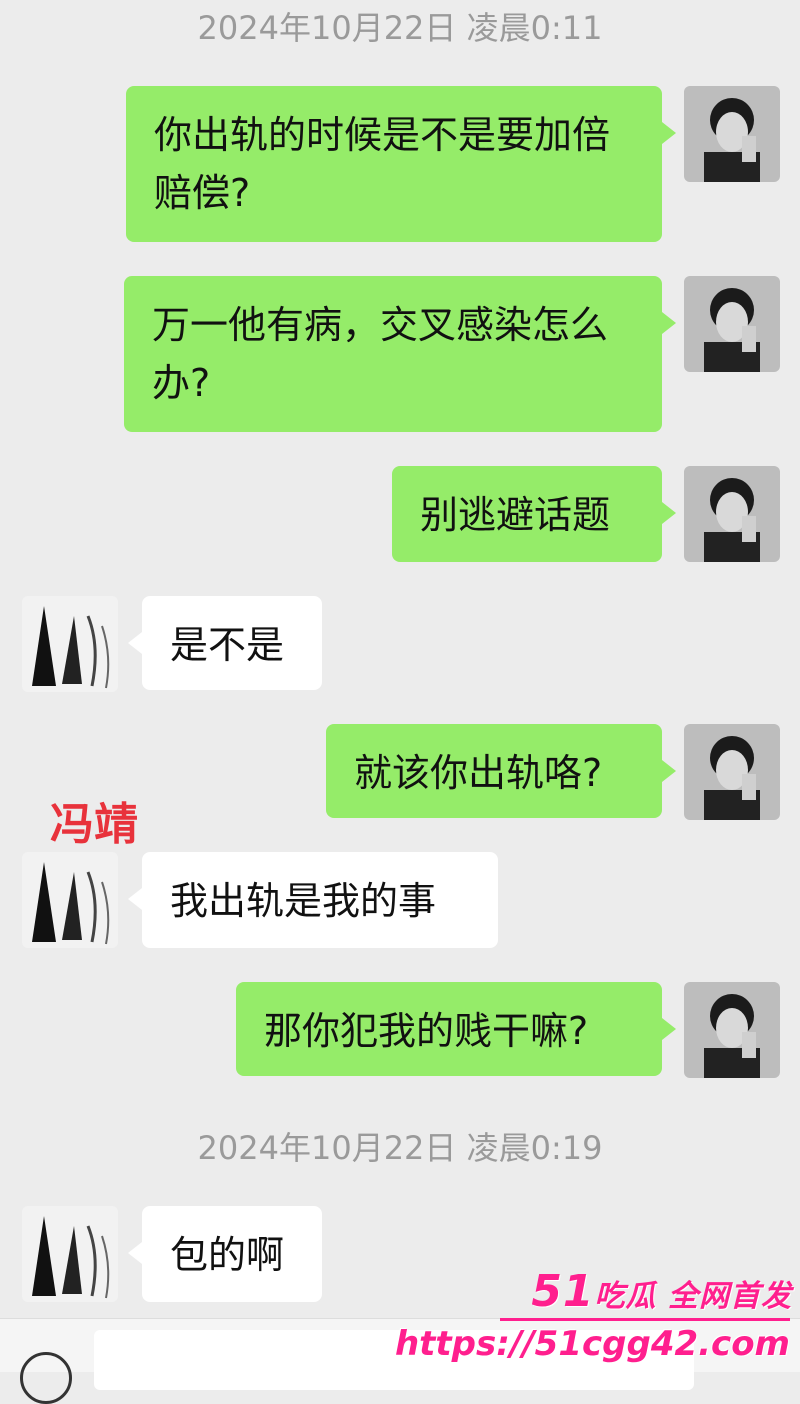  Describe the element at coordinates (46, 1378) in the screenshot. I see `voice-icon` at that location.